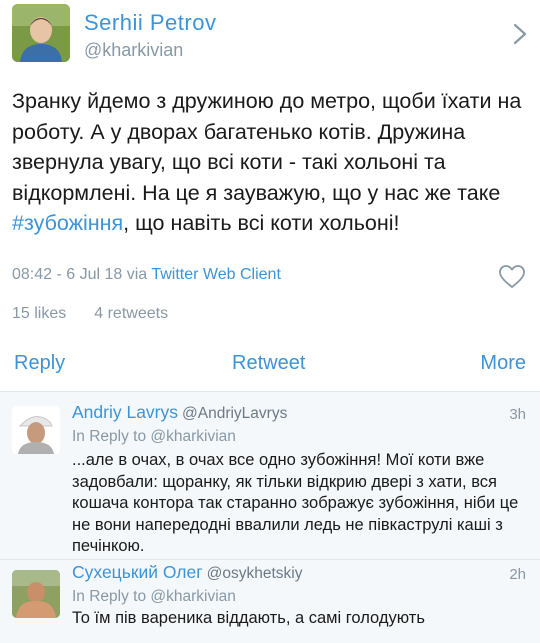  Describe the element at coordinates (125, 412) in the screenshot. I see `reply-author-name: Andriy Lavrys` at that location.